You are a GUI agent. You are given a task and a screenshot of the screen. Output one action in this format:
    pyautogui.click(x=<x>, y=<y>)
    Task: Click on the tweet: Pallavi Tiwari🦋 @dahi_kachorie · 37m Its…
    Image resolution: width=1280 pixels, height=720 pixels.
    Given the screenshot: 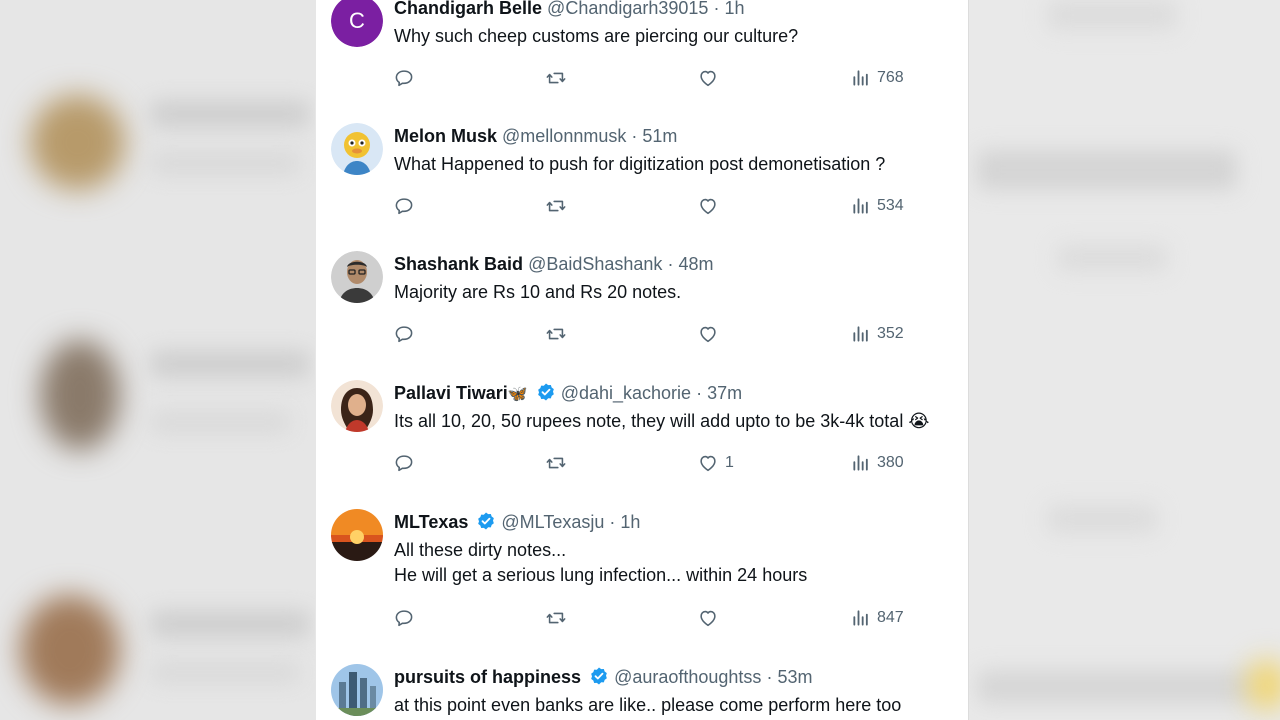 What is the action you would take?
    pyautogui.click(x=642, y=435)
    